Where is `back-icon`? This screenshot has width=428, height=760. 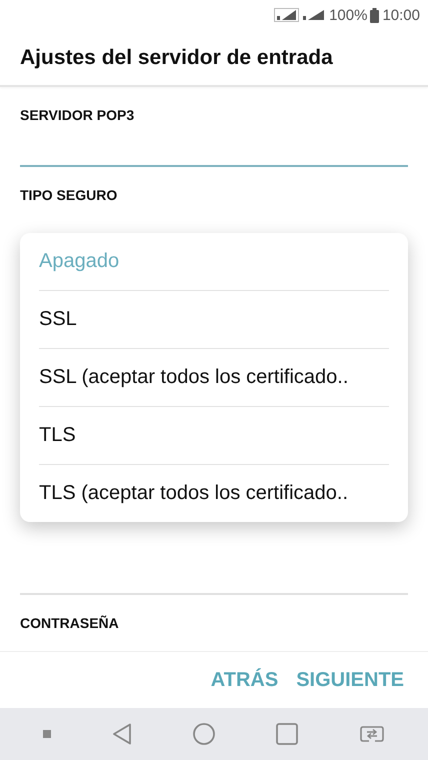 back-icon is located at coordinates (122, 734).